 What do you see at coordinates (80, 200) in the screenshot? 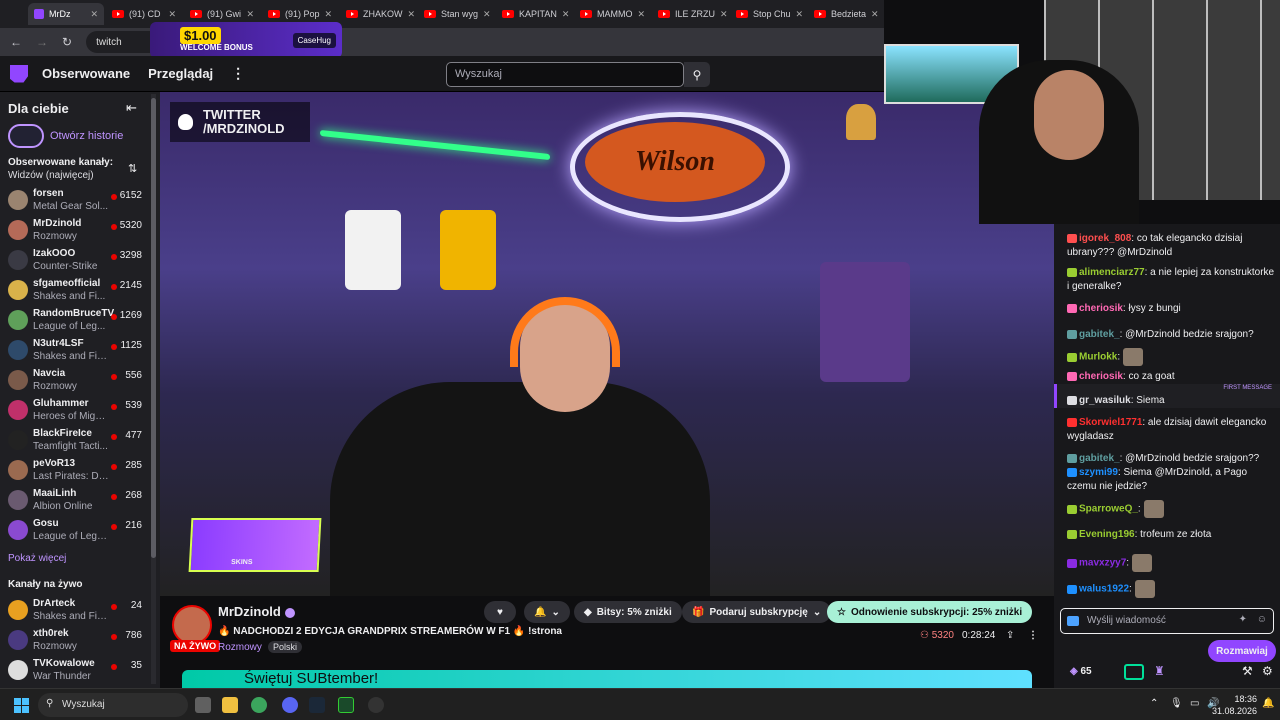
I see `sidebar-channel: forsen Metal Gear Sol... 6152` at bounding box center [80, 200].